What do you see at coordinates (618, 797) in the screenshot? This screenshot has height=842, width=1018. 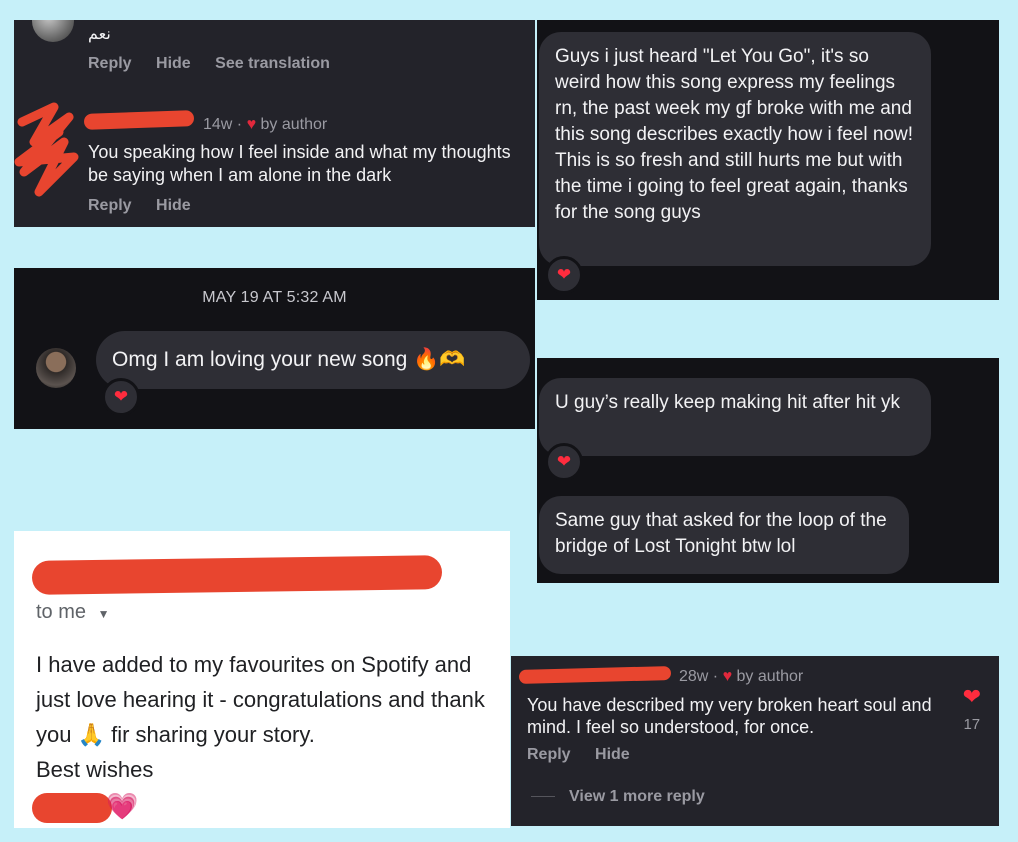 I see `view-more-replies-button: View 1 more reply` at bounding box center [618, 797].